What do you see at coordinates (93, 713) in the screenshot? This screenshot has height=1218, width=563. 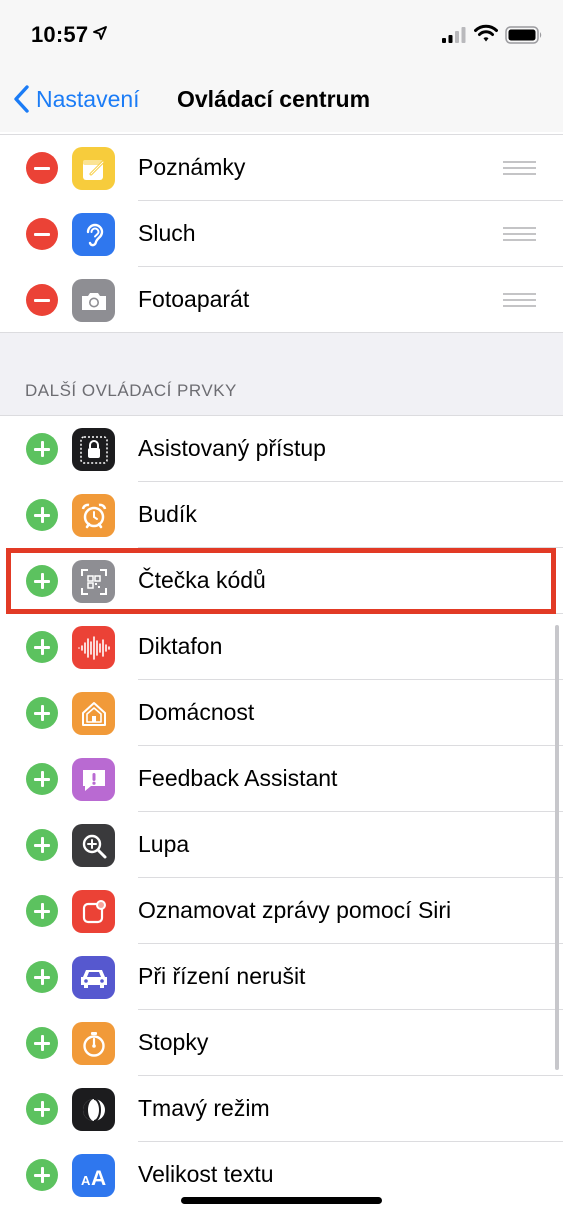 I see `home-icon` at bounding box center [93, 713].